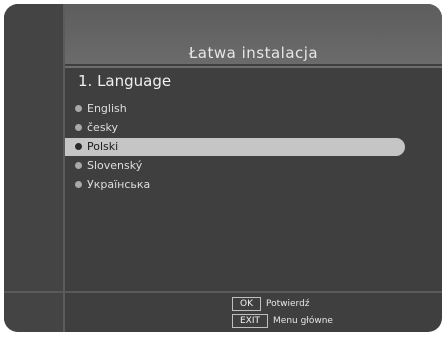 This screenshot has width=448, height=338. Describe the element at coordinates (246, 304) in the screenshot. I see `ok-key-button: OK` at that location.